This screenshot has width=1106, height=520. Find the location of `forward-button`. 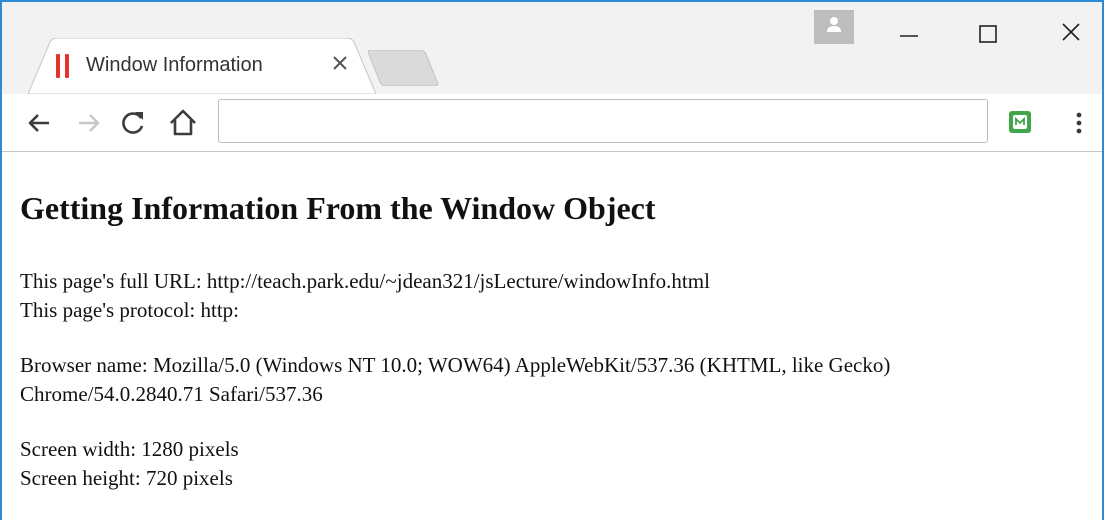

forward-button is located at coordinates (89, 123).